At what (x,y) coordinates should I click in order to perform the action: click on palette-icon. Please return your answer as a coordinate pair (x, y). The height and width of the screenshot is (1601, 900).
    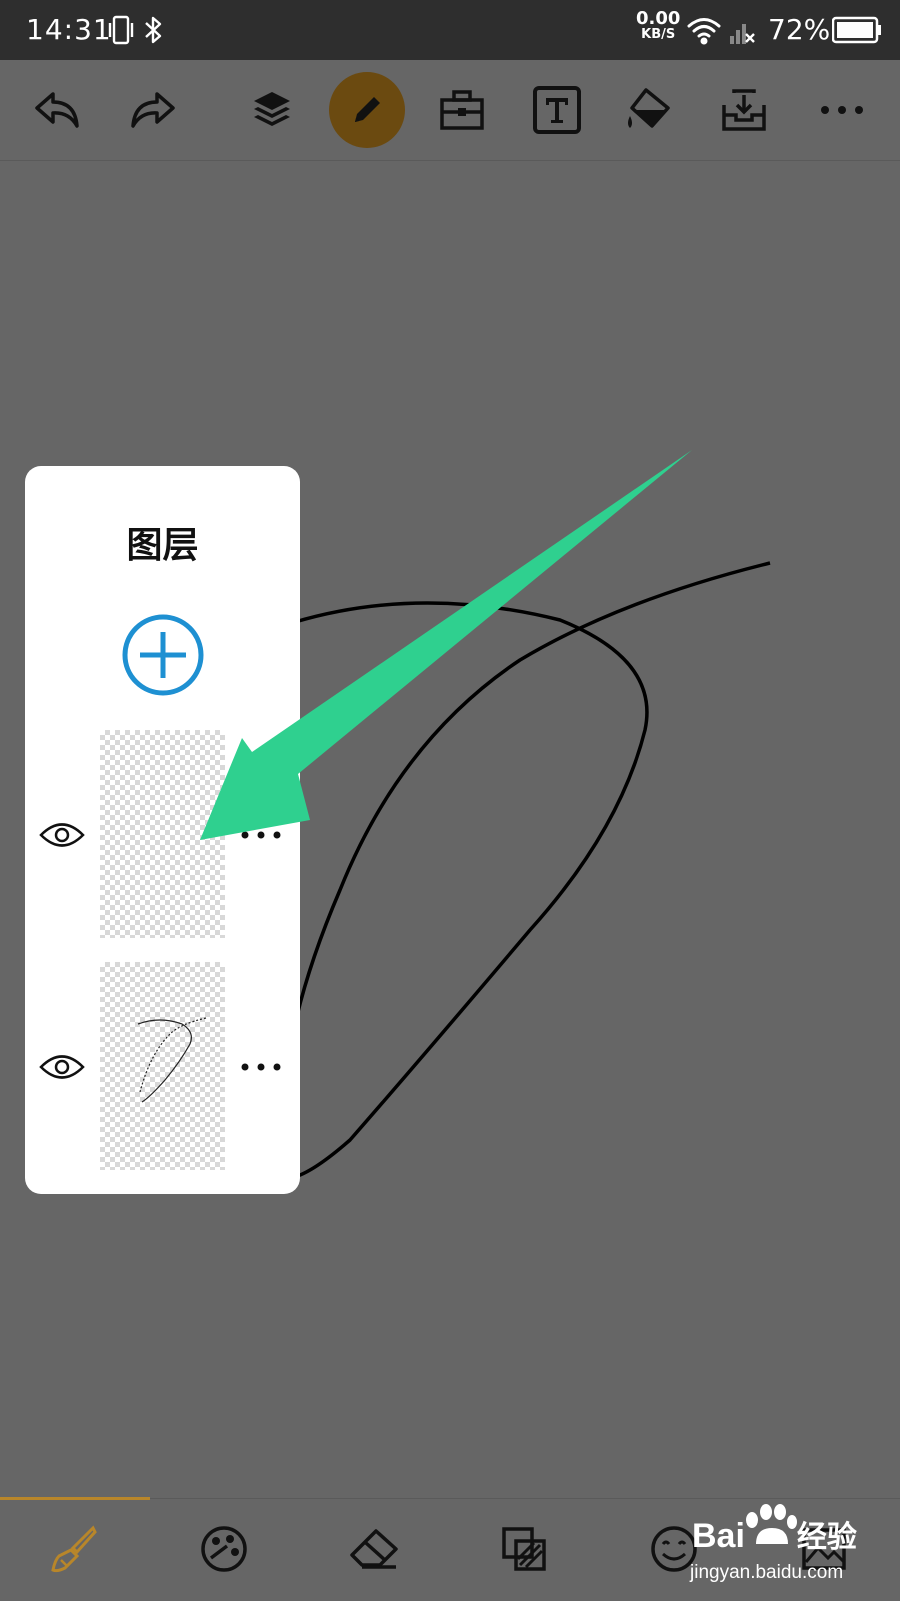
    Looking at the image, I should click on (224, 1549).